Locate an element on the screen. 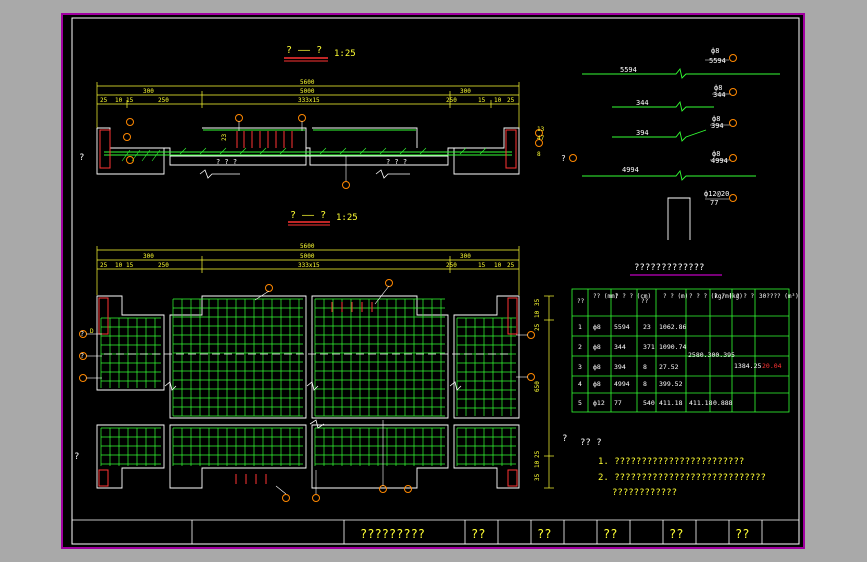  plan-dim-height-a: 13 is located at coordinates (541, 129).